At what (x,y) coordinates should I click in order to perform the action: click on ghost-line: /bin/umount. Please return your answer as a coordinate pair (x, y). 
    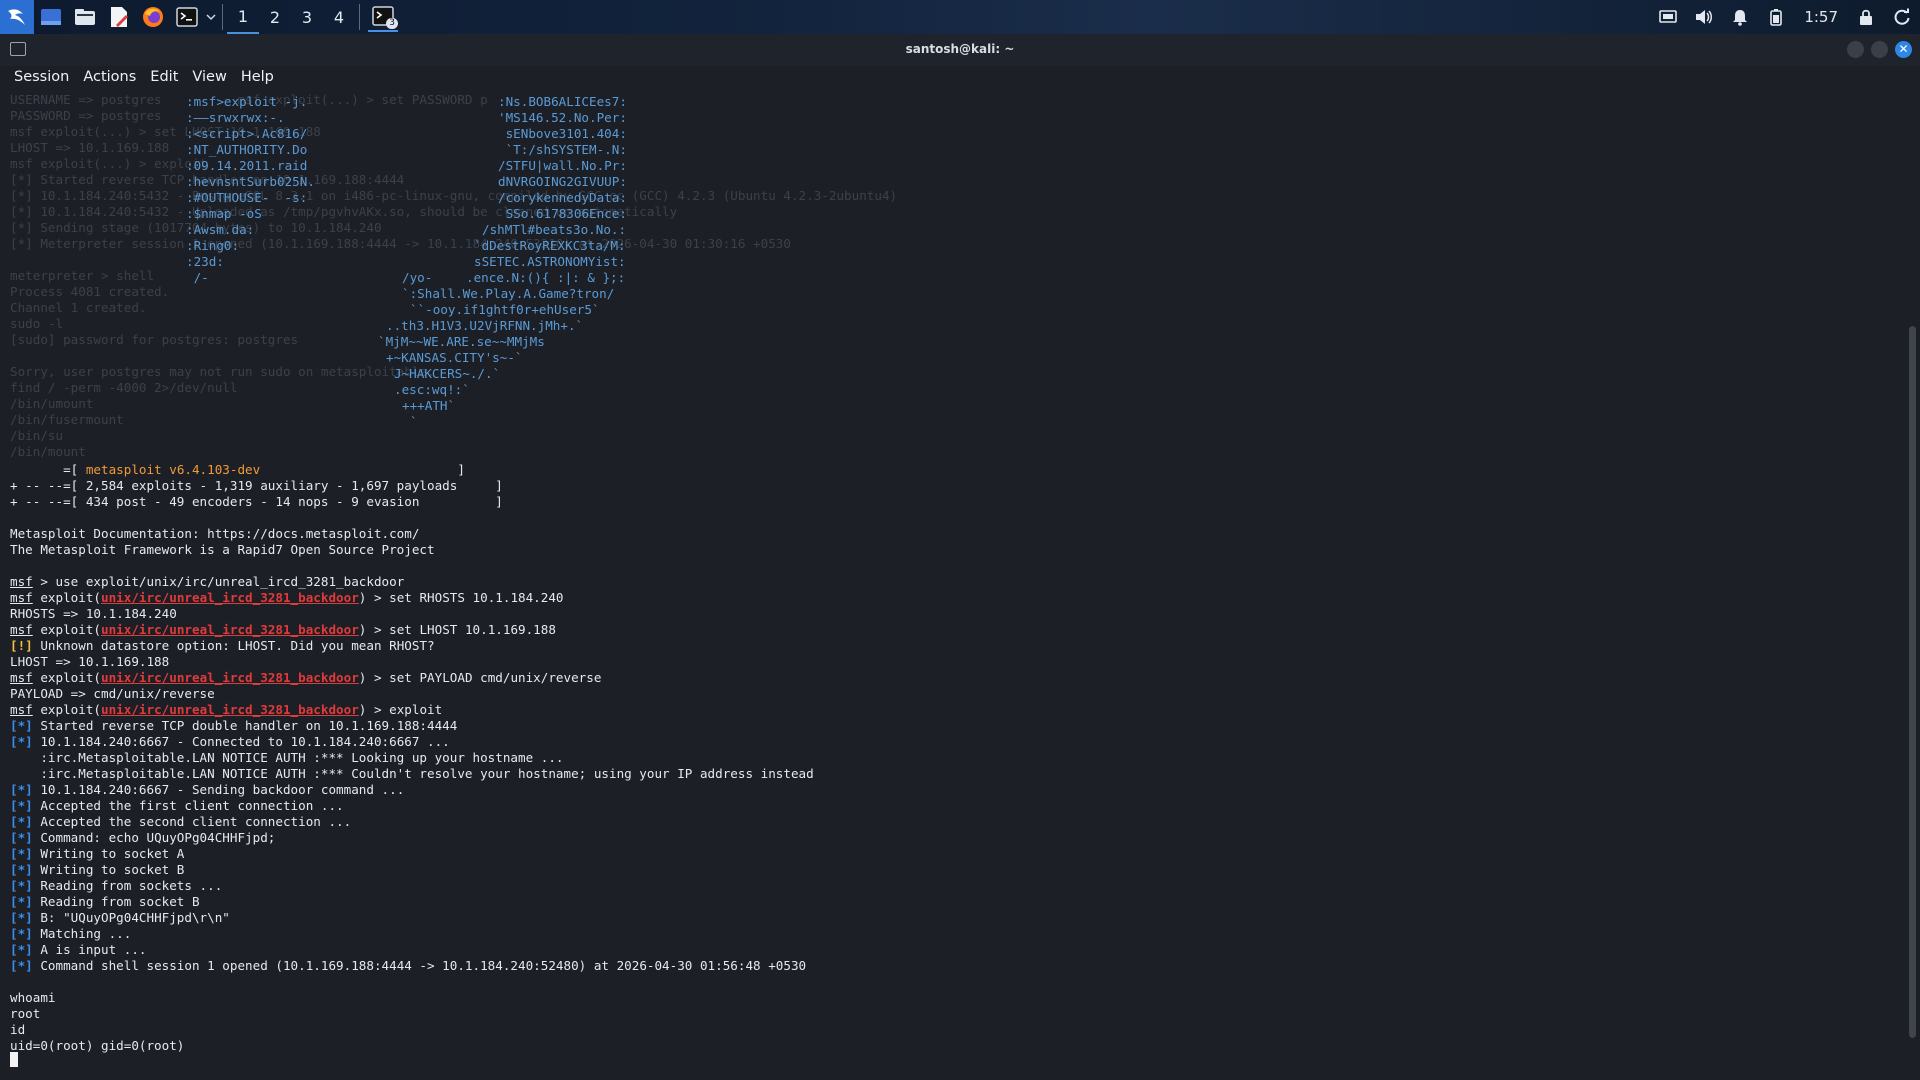
    Looking at the image, I should click on (52, 403).